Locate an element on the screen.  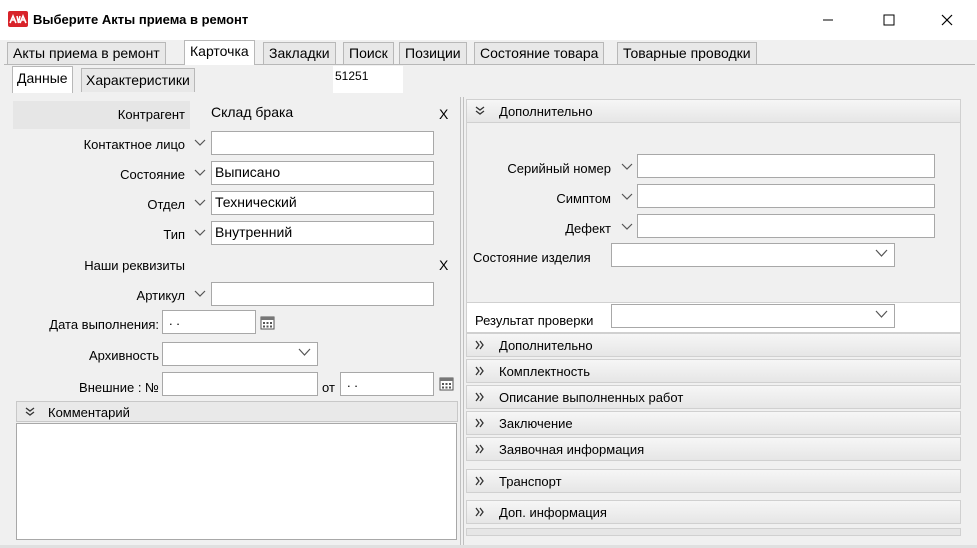
contact-label: Контактное лицо is located at coordinates (134, 144).